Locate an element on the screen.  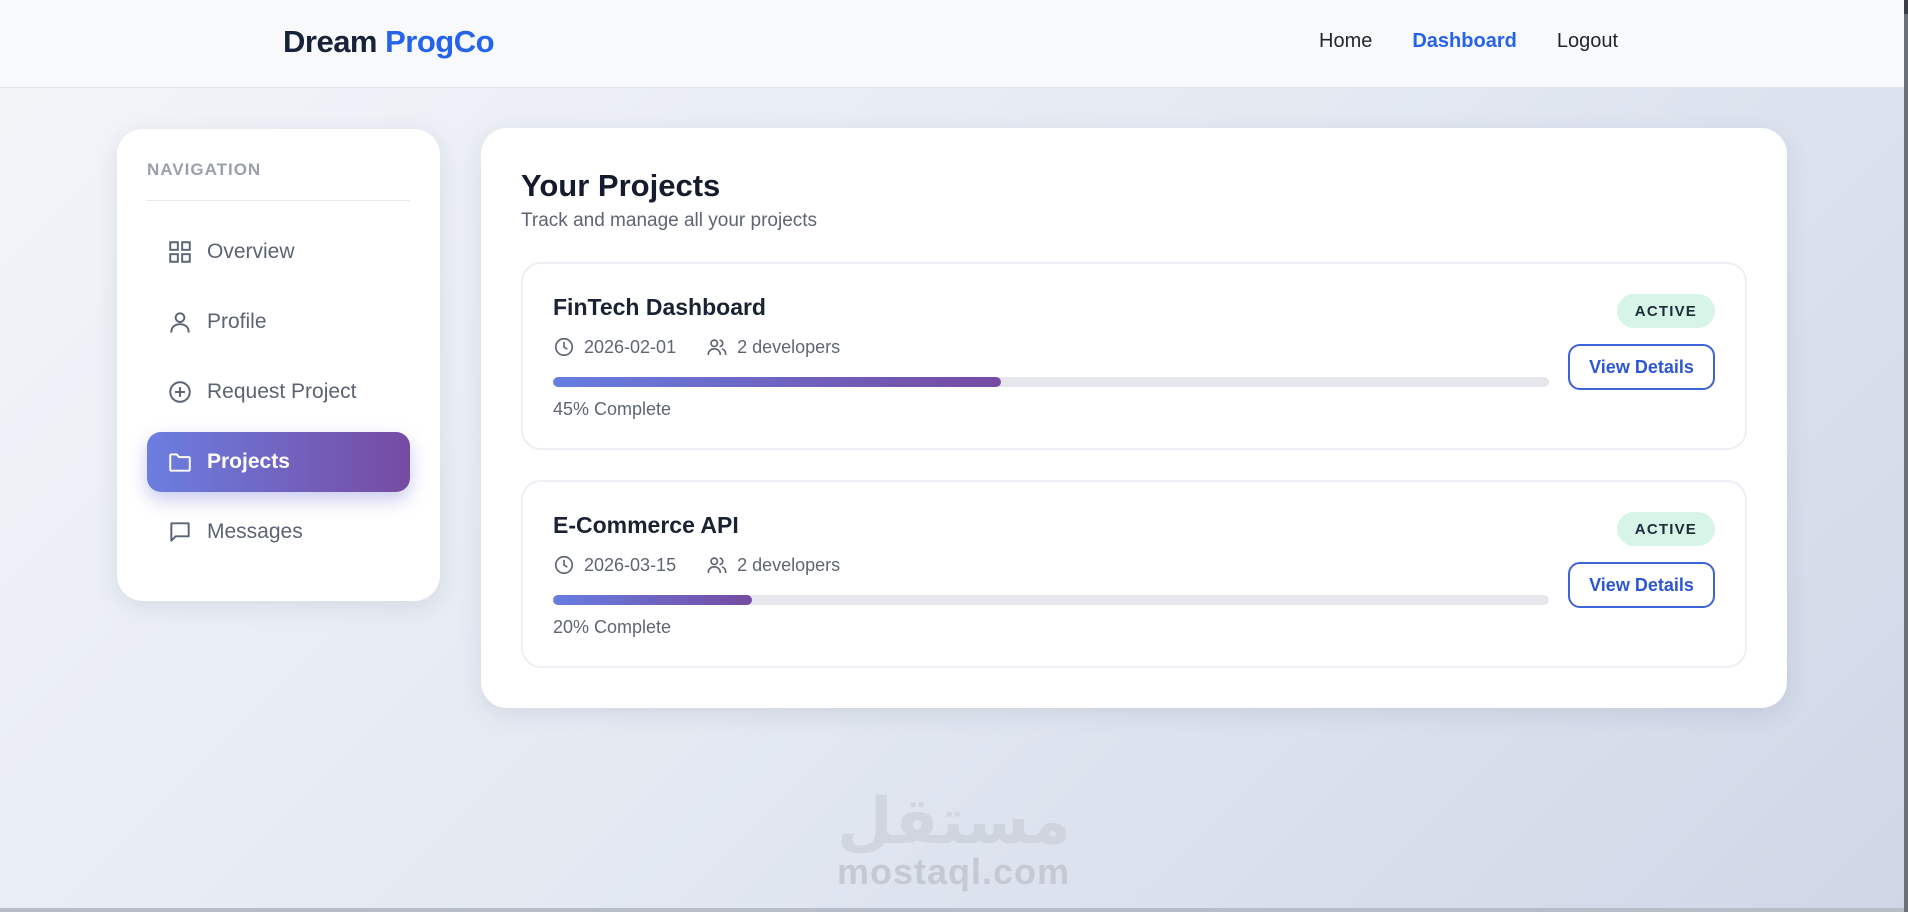
scroll-up-arrow is located at coordinates (1906, 7).